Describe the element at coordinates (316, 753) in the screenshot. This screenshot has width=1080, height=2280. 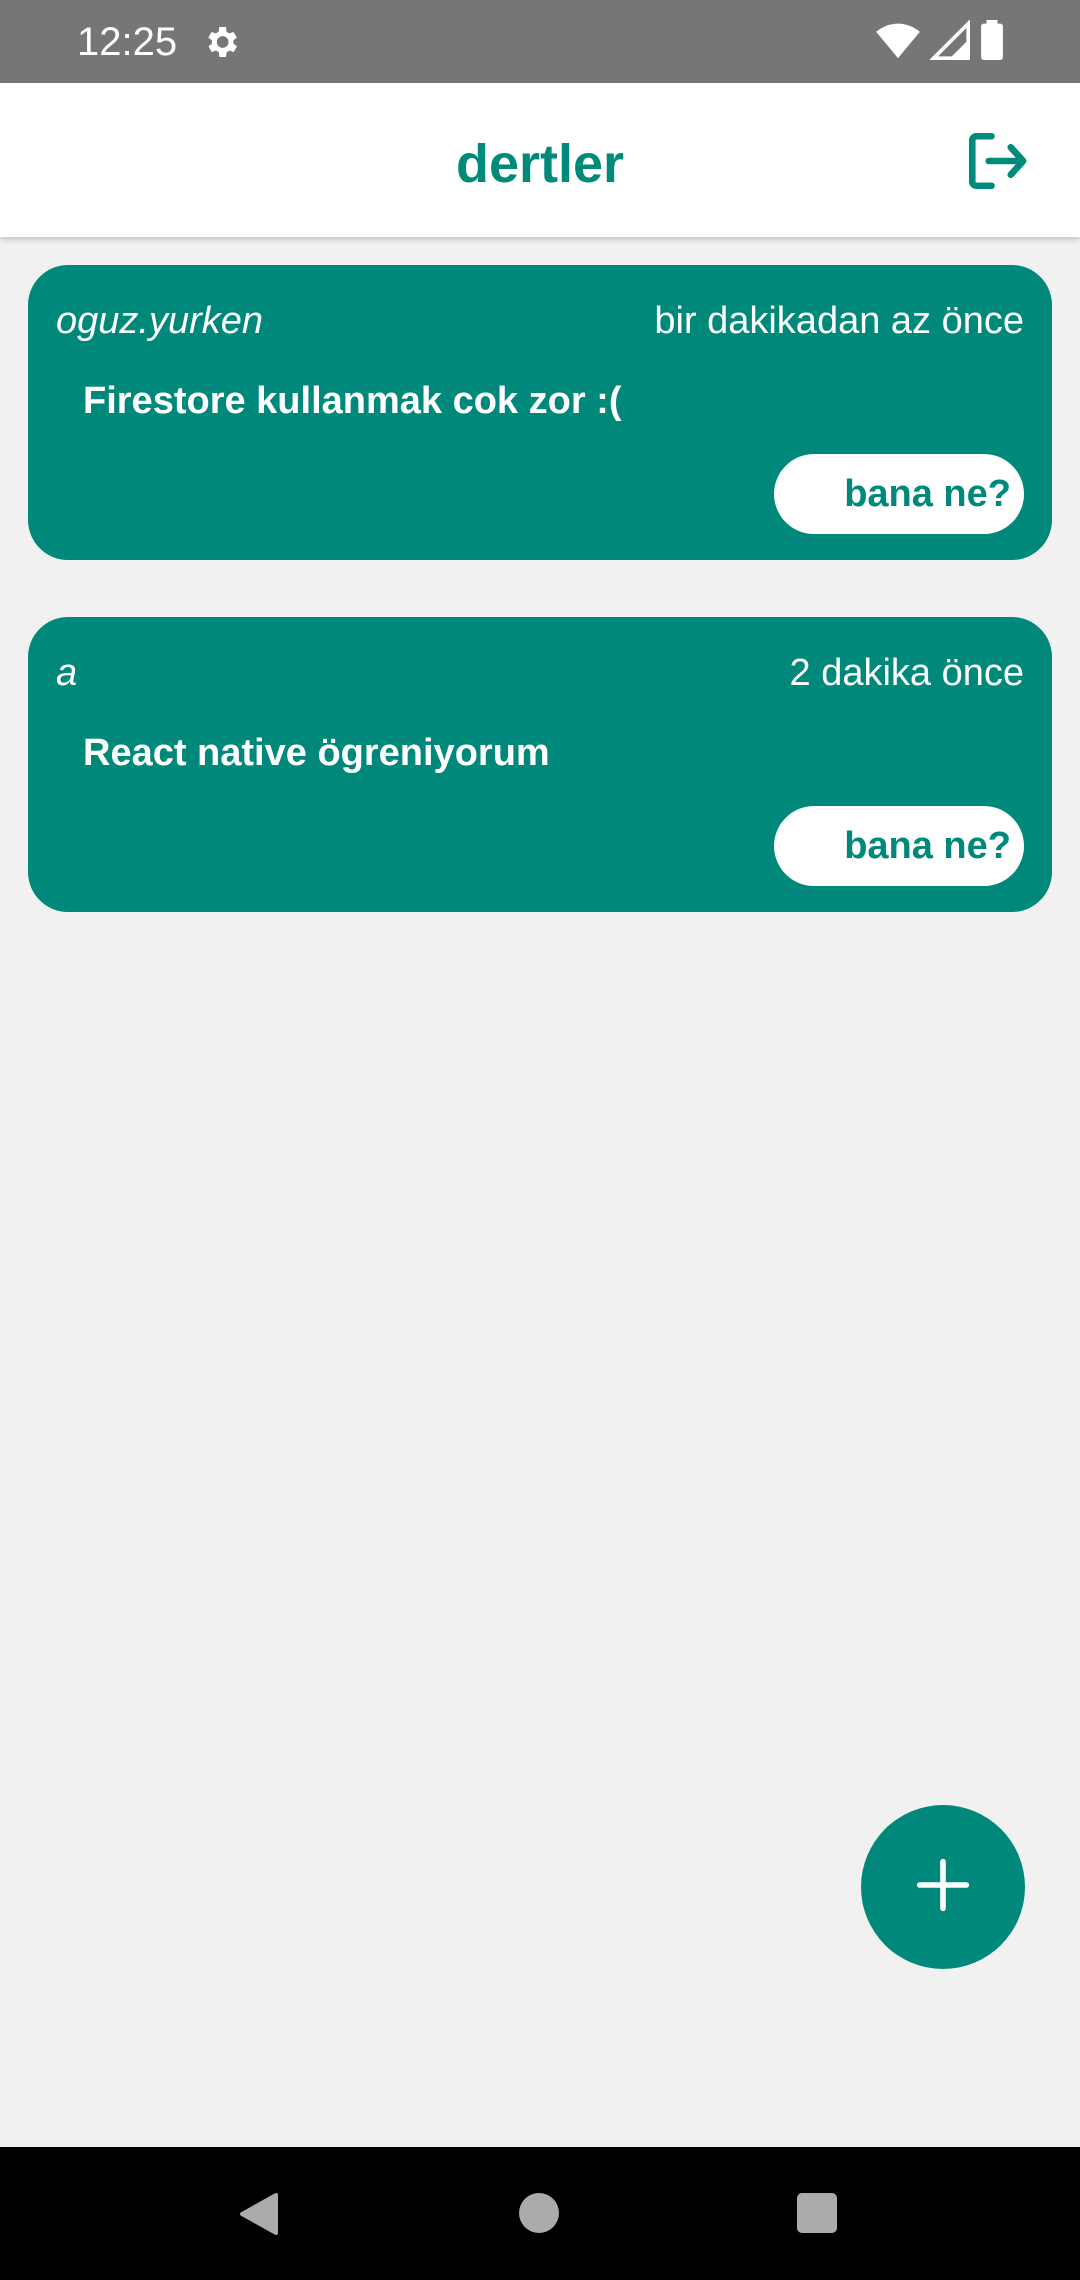
I see `post-text: React native ögreniyorum` at that location.